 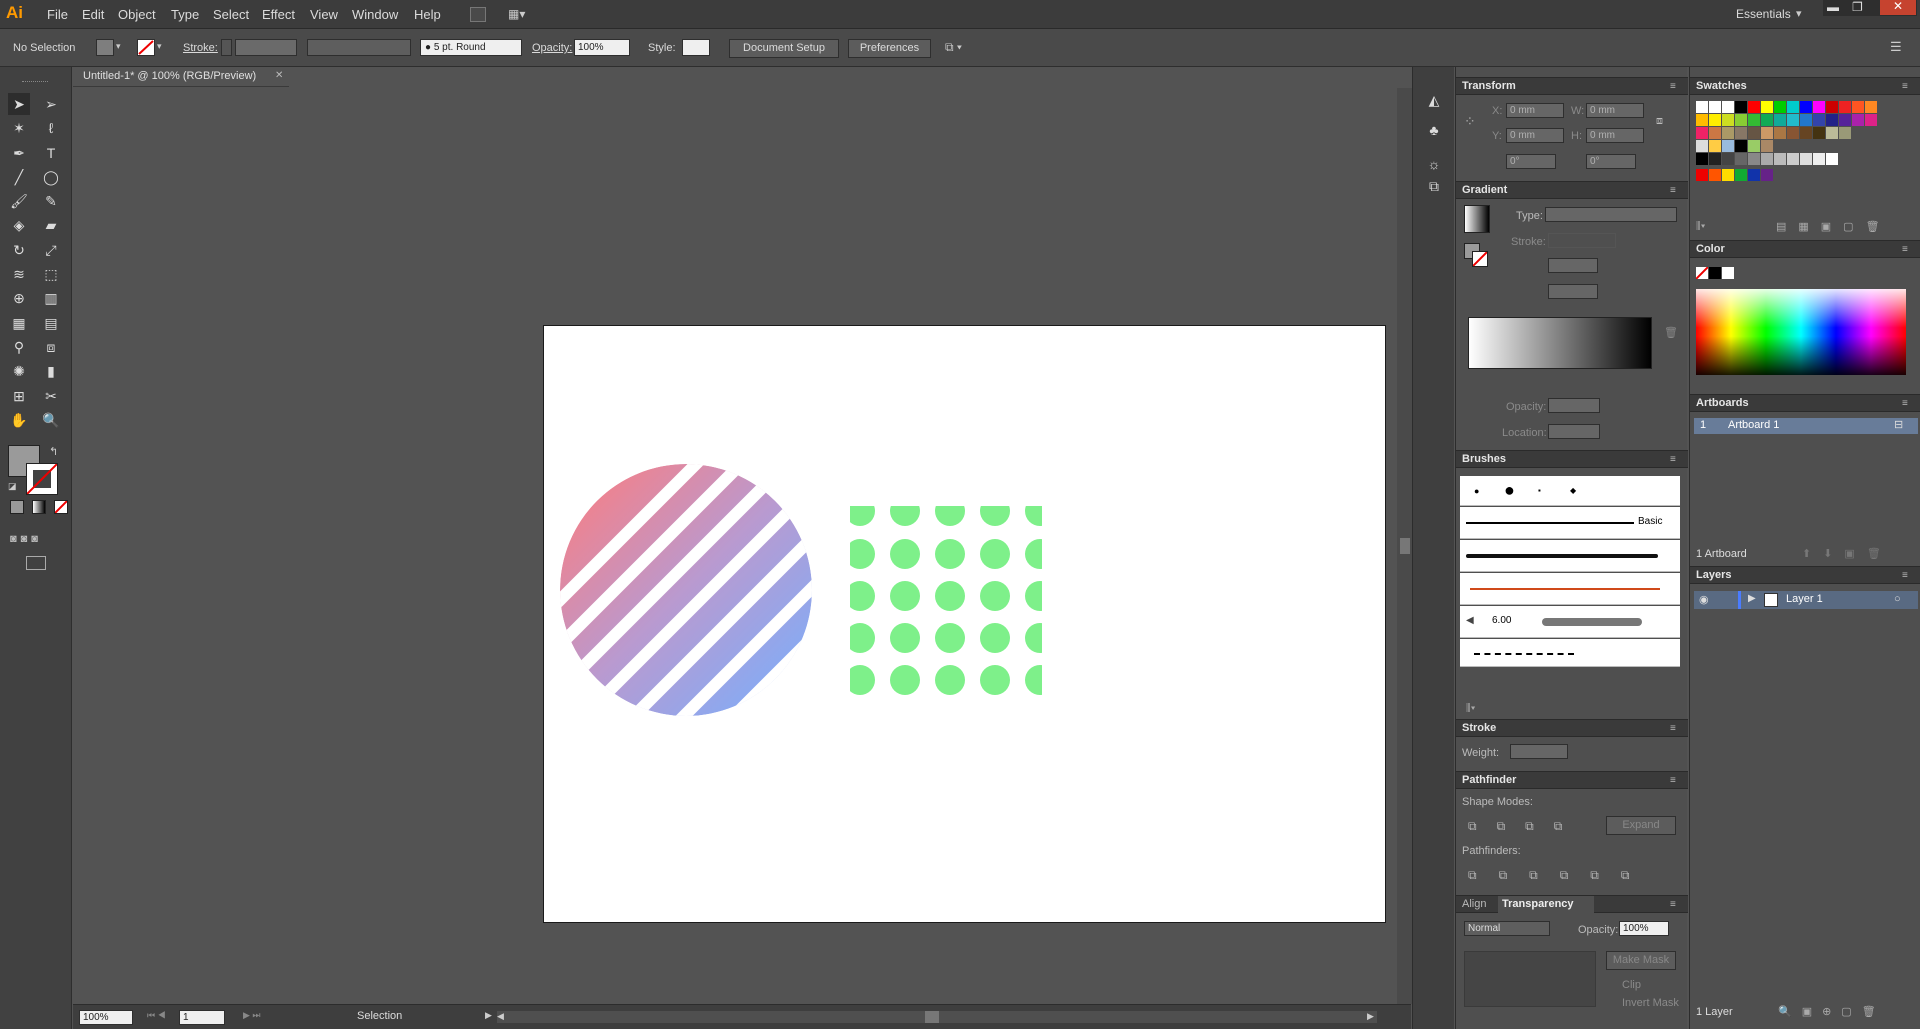 What do you see at coordinates (1560, 343) in the screenshot?
I see `gradient-slider` at bounding box center [1560, 343].